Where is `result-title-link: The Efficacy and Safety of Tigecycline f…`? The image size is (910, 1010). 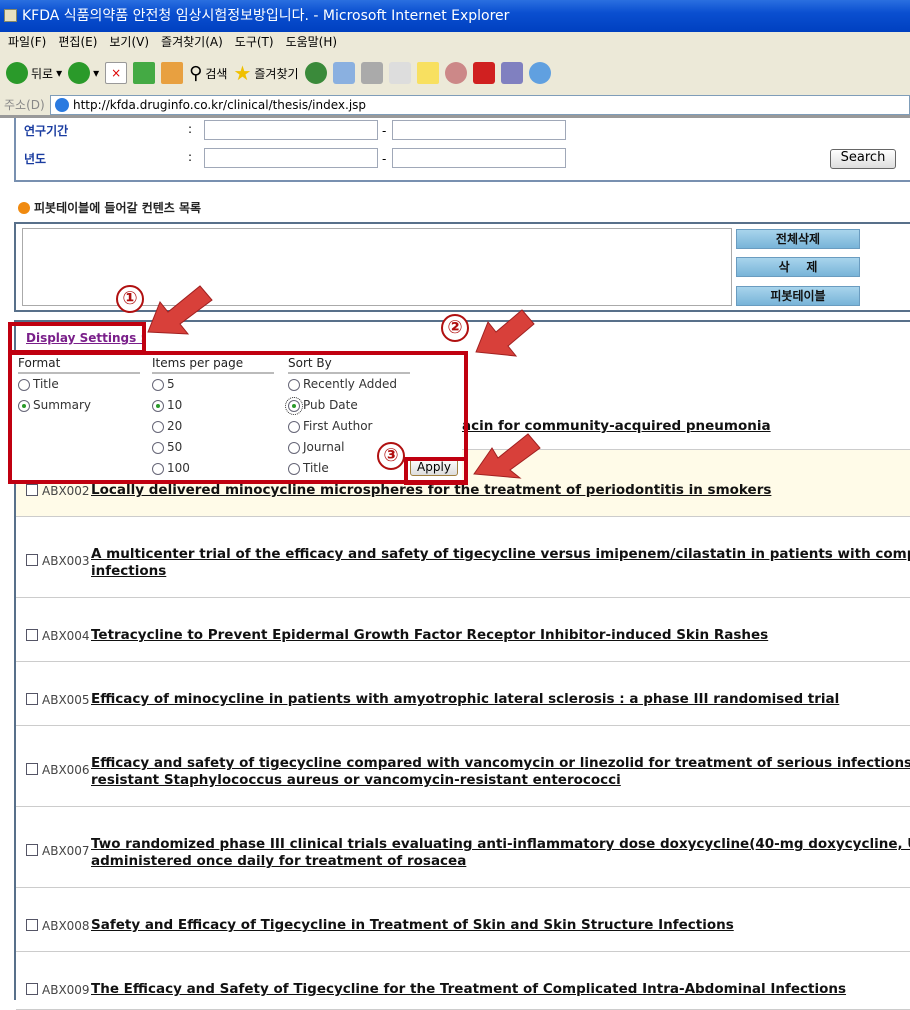 result-title-link: The Efficacy and Safety of Tigecycline f… is located at coordinates (468, 989).